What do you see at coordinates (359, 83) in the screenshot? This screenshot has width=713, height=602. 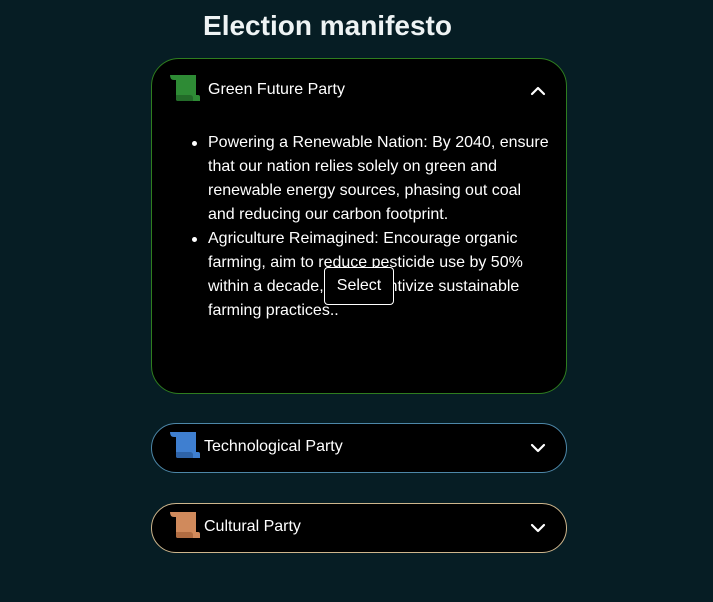 I see `accordion-header-green-future-party: Green Future Party` at bounding box center [359, 83].